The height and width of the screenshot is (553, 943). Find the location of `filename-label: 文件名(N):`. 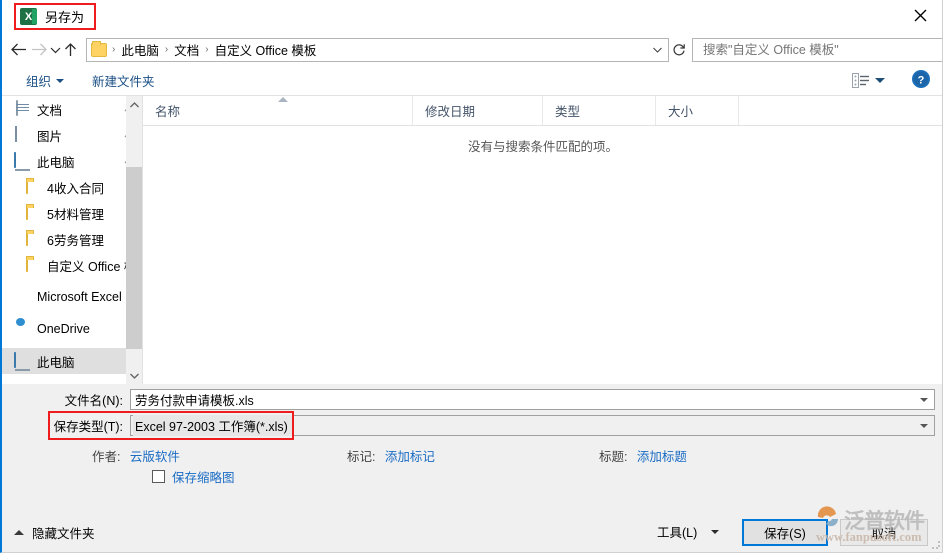

filename-label: 文件名(N): is located at coordinates (93, 401).